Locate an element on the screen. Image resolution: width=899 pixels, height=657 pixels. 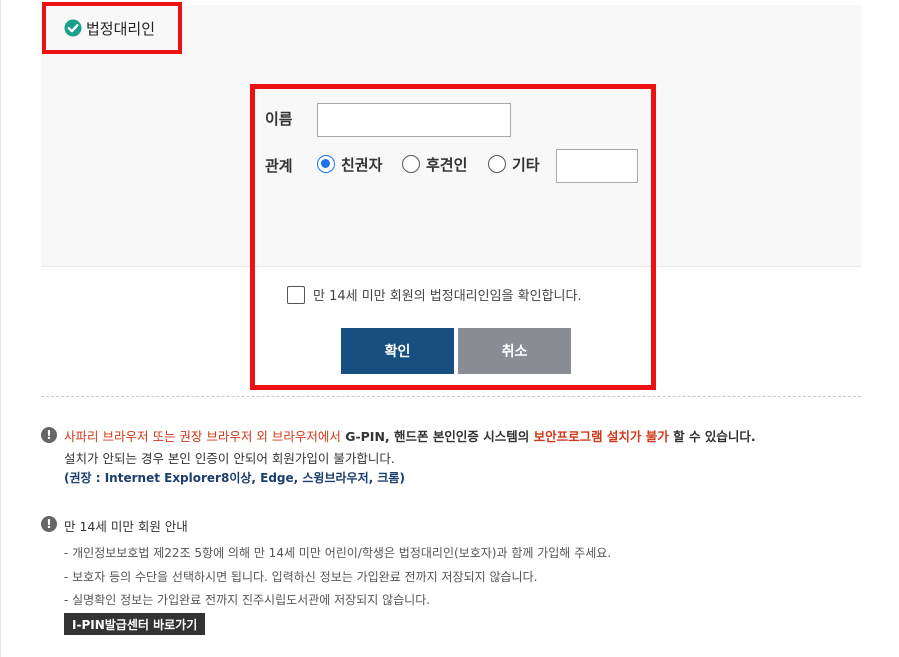
radio-other: 기타 is located at coordinates (514, 164).